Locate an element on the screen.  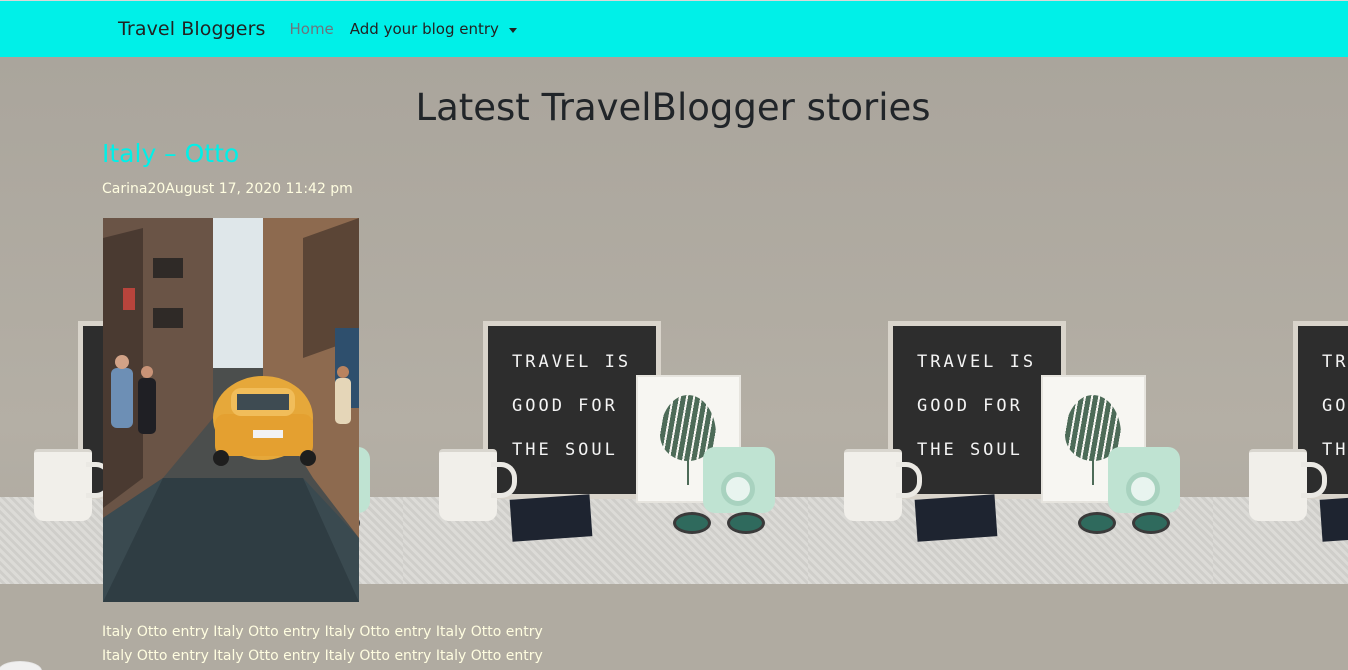
post-title-link: Italy – Otto is located at coordinates (170, 153).